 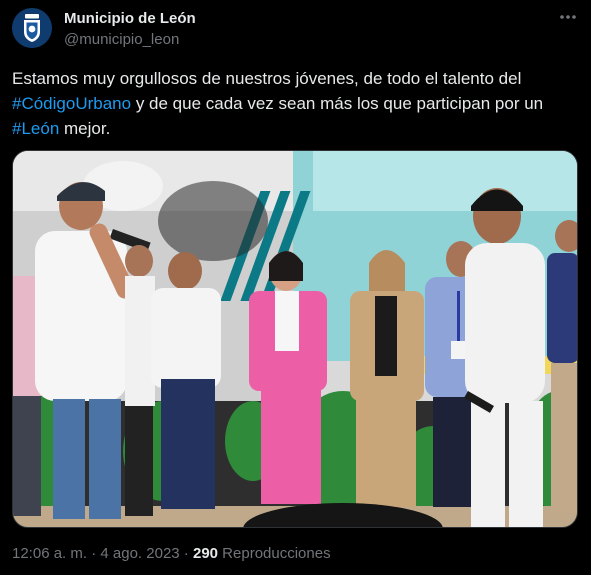 I want to click on municipio-logo-icon, so click(x=32, y=28).